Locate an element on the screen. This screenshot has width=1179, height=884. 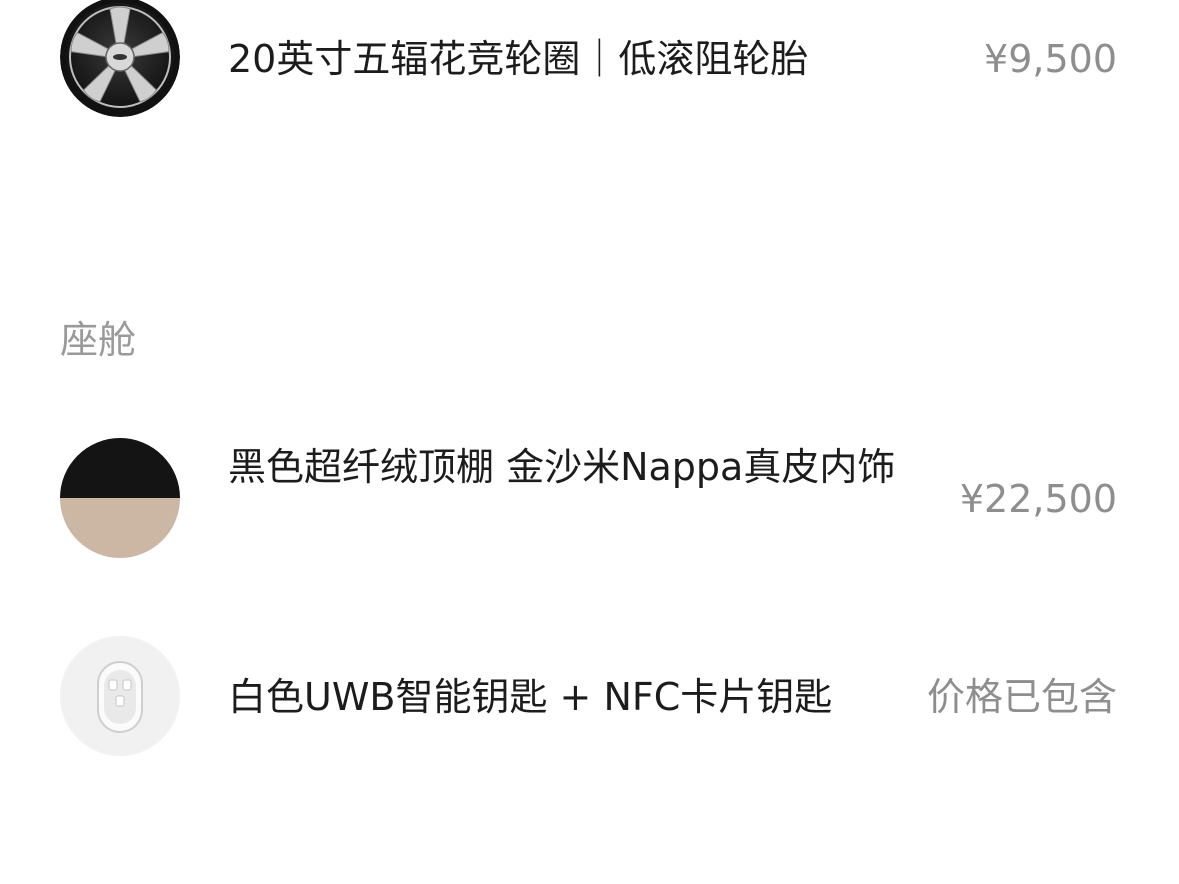
wheel-option-name: 20英寸五辐花竞轮圈｜低滚阻轮胎 is located at coordinates (518, 59).